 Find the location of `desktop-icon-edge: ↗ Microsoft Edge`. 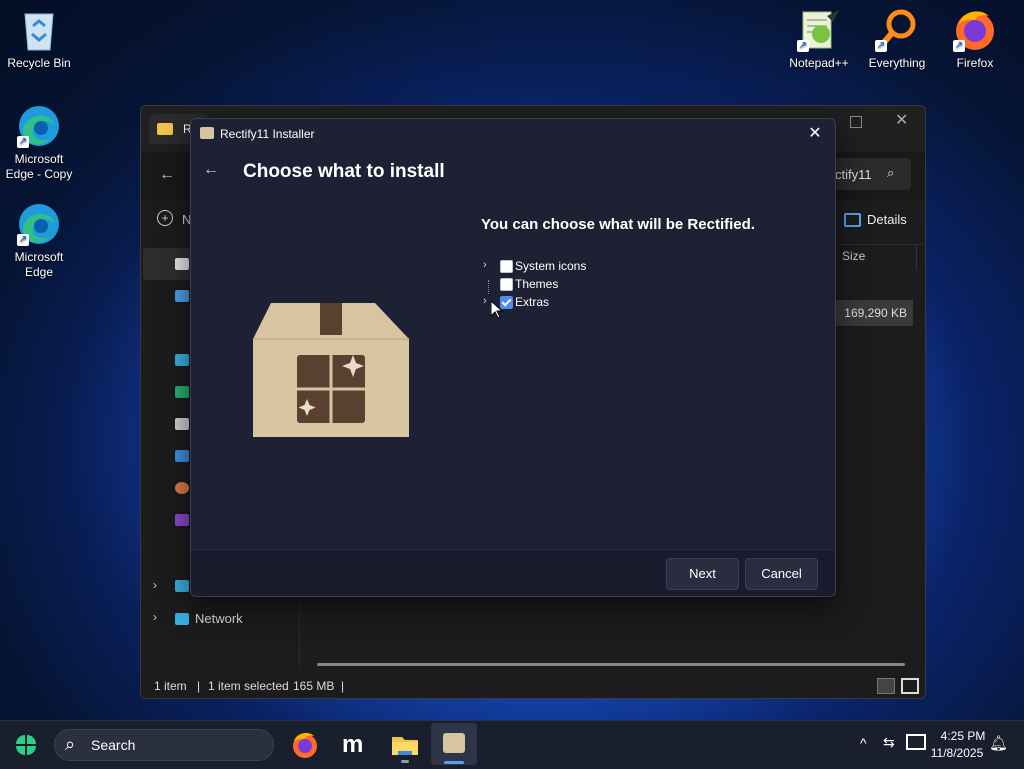

desktop-icon-edge: ↗ Microsoft Edge is located at coordinates (39, 241).